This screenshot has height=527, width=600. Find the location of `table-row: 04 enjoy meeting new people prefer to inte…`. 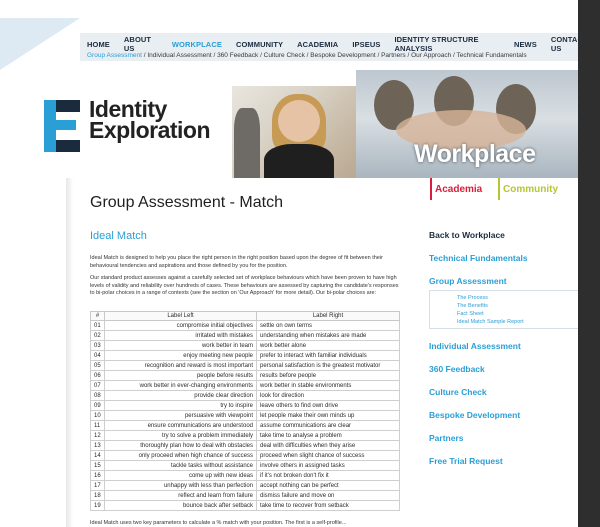

table-row: 04 enjoy meeting new people prefer to inte… is located at coordinates (245, 355).